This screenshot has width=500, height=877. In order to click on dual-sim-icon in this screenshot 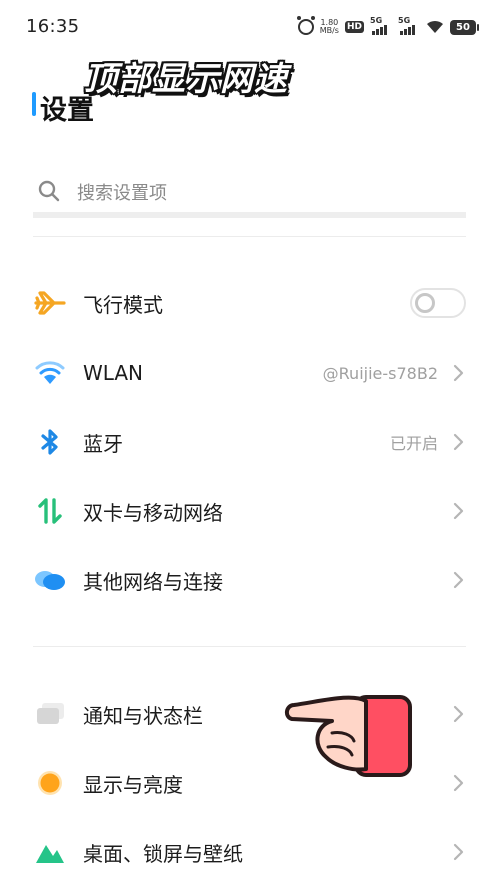, I will do `click(50, 511)`.